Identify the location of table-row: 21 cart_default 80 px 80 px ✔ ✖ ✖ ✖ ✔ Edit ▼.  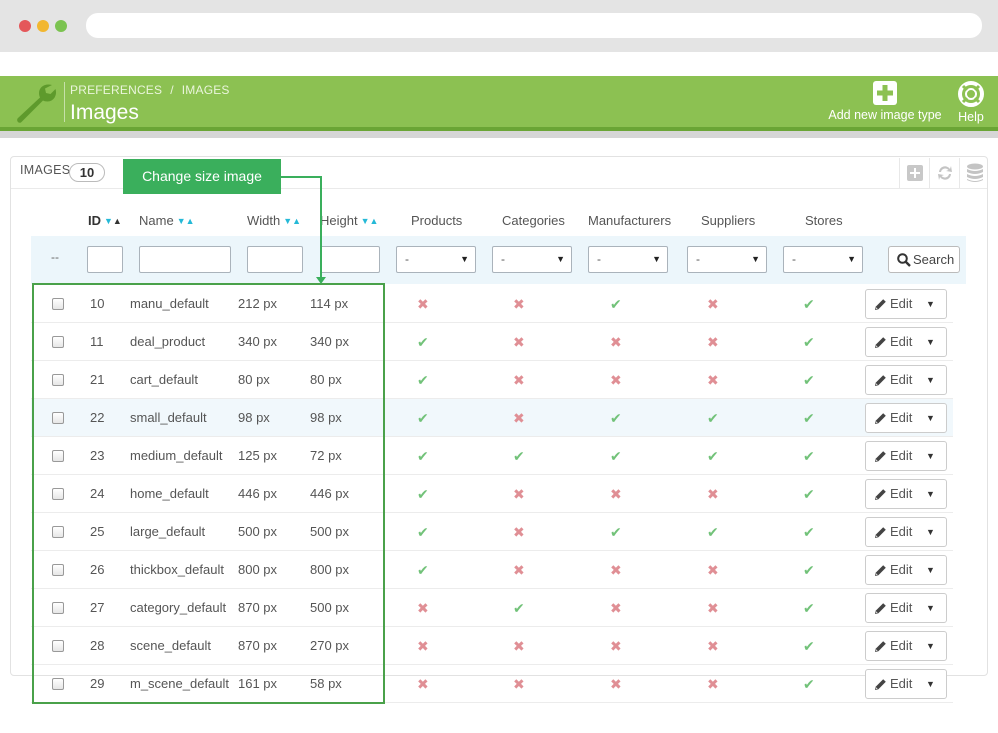
(492, 380).